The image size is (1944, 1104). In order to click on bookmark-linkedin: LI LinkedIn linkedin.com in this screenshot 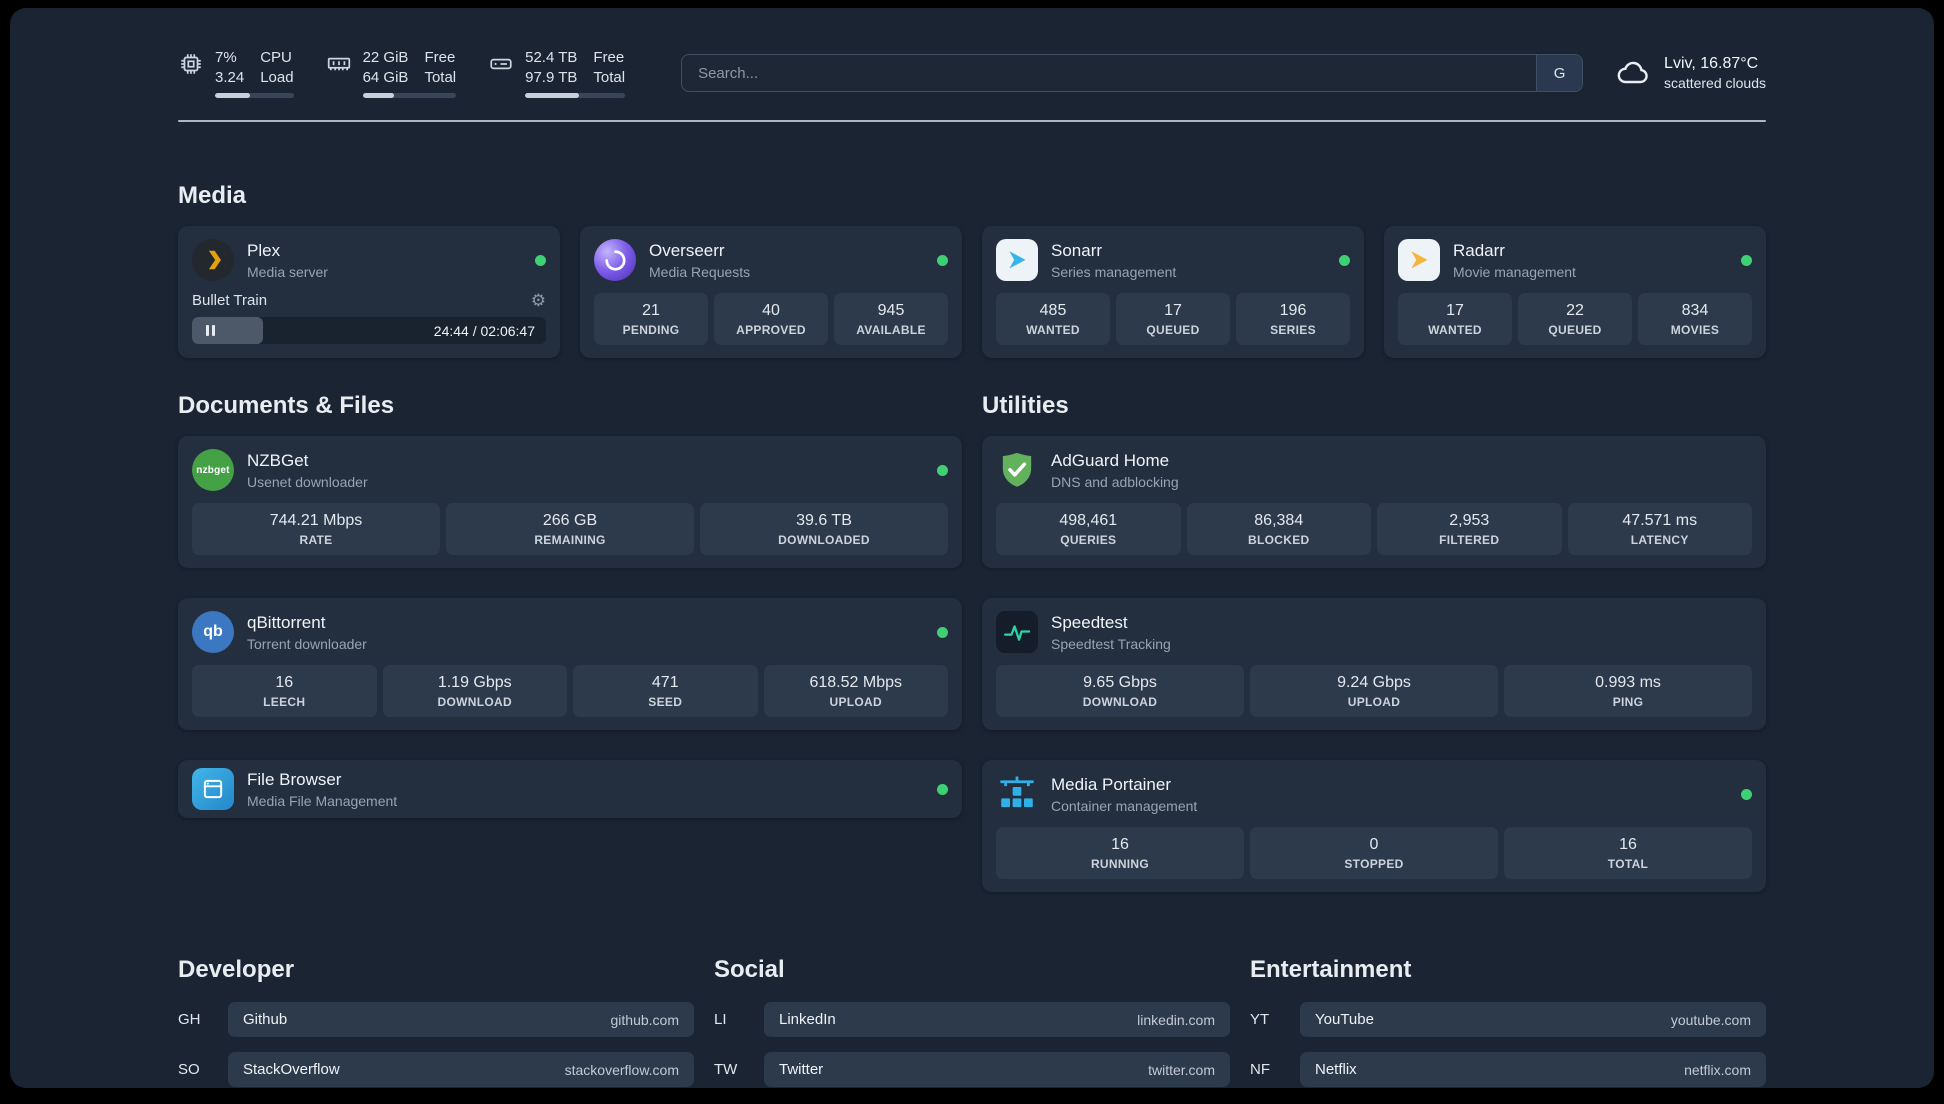, I will do `click(972, 1019)`.